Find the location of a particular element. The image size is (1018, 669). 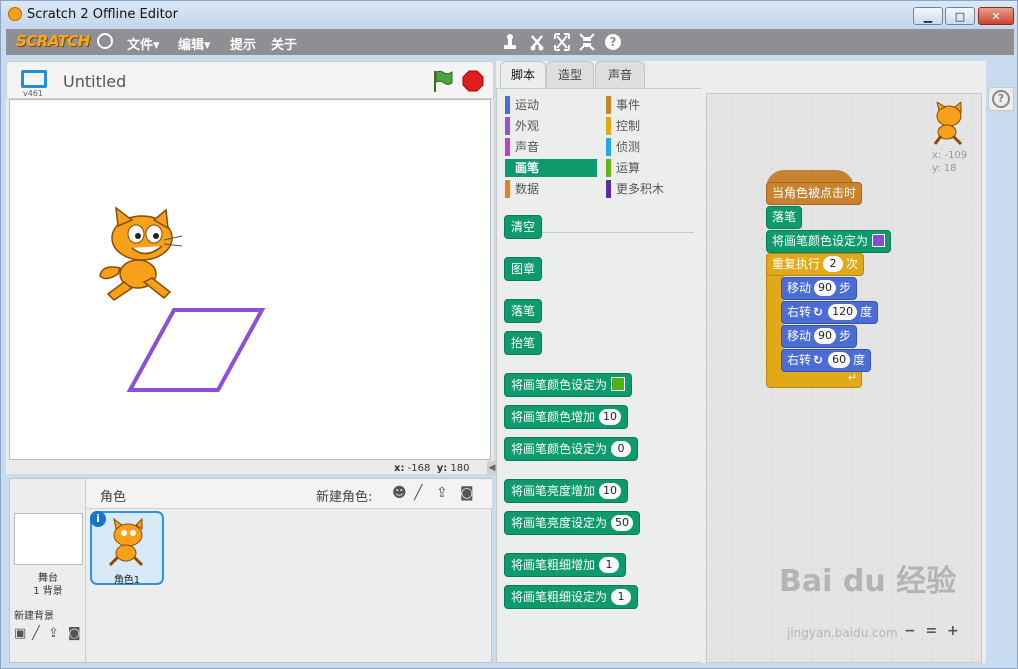

block-pen-down: 落笔 is located at coordinates (523, 311).